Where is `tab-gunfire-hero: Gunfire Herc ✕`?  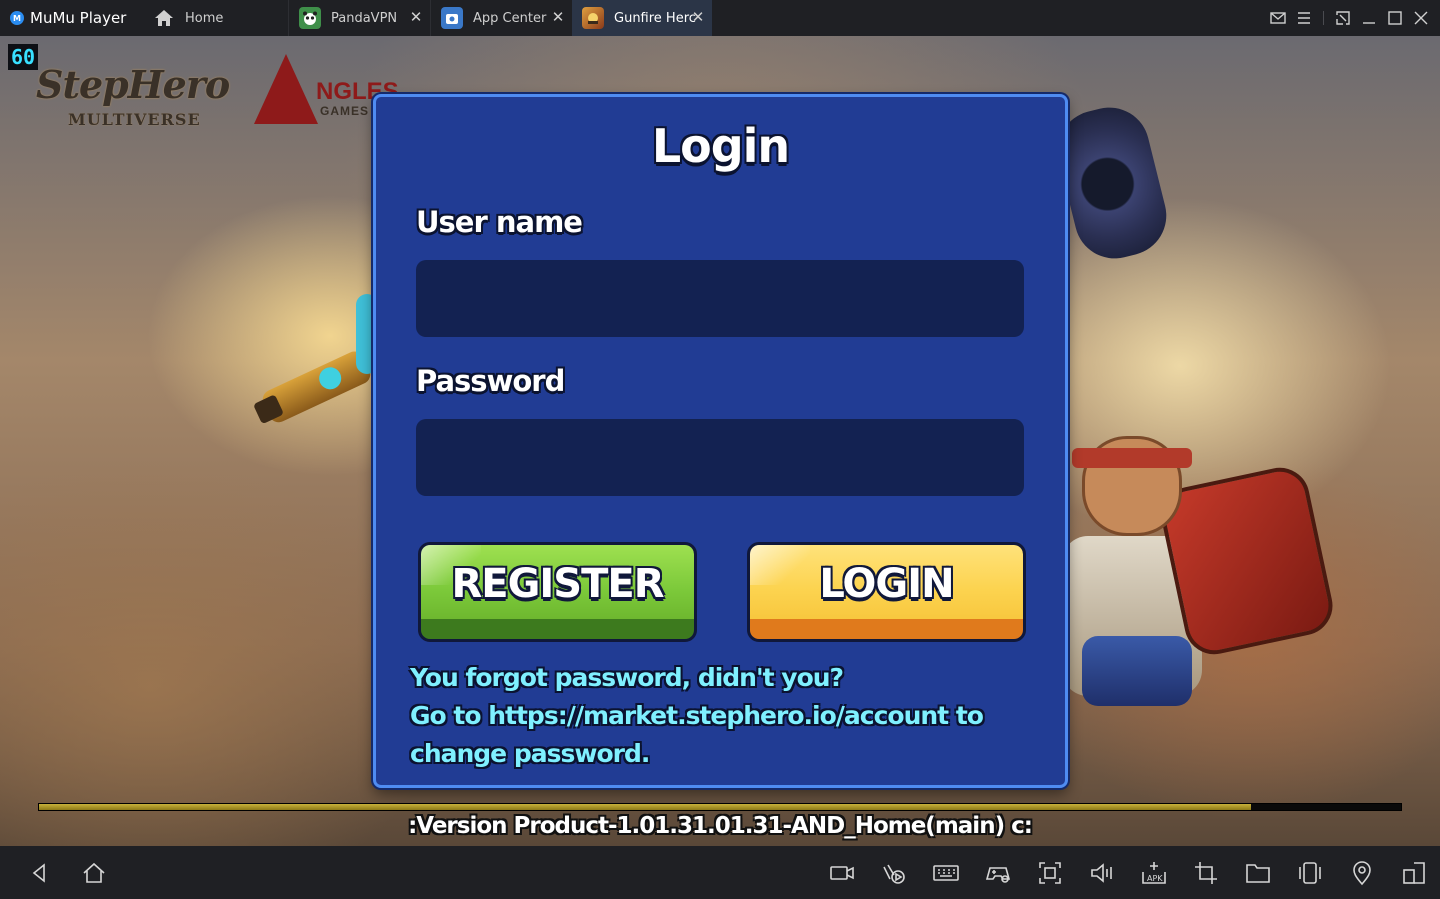 tab-gunfire-hero: Gunfire Herc ✕ is located at coordinates (642, 18).